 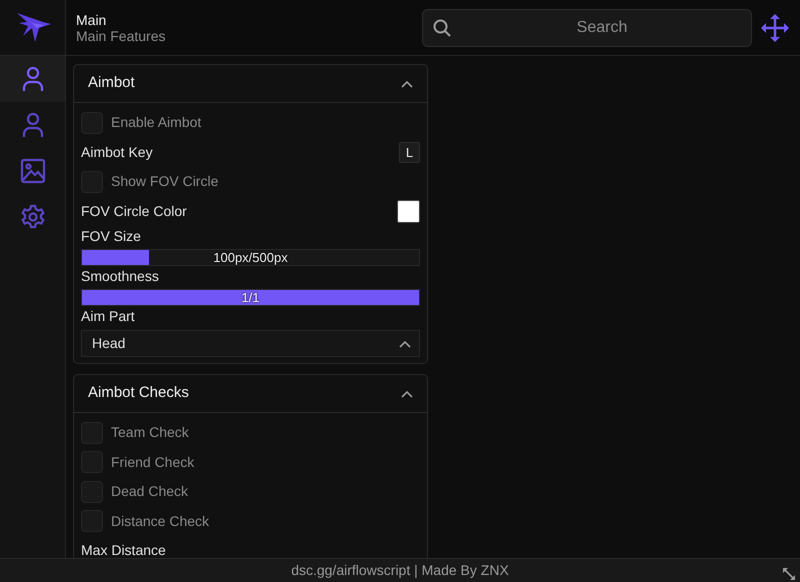 What do you see at coordinates (400, 570) in the screenshot?
I see `footer-text: dsc.gg/airflowscript | Made By ZNX` at bounding box center [400, 570].